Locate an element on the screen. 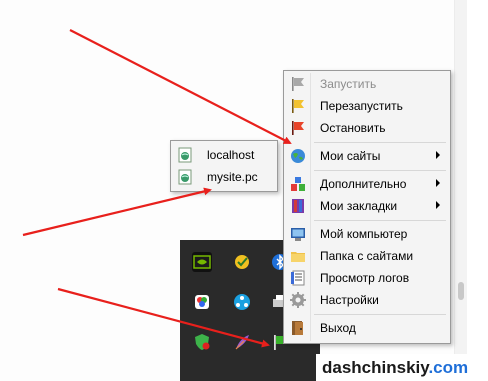 The image size is (488, 381). submenu-item-mysite: mysite.pc is located at coordinates (224, 177).